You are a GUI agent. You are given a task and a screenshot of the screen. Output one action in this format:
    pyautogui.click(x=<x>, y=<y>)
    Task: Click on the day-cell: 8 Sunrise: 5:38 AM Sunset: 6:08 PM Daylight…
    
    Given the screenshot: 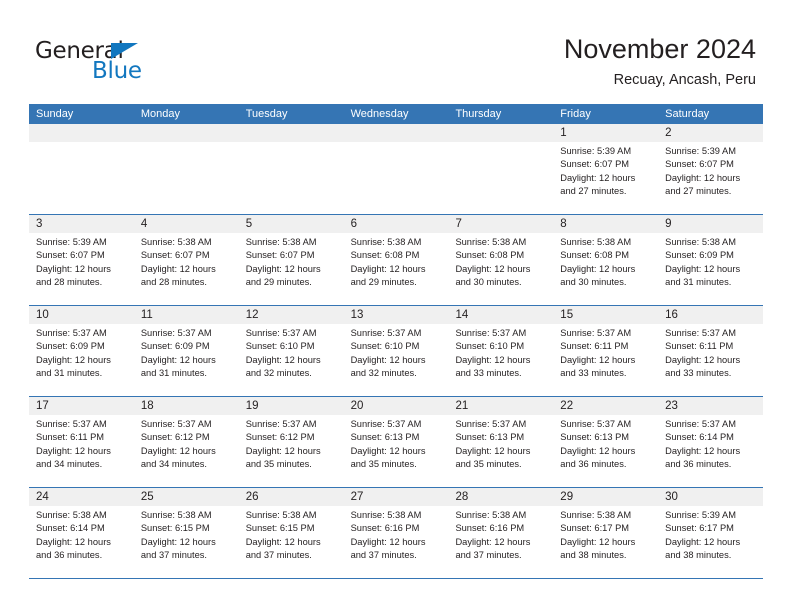 What is the action you would take?
    pyautogui.click(x=606, y=260)
    